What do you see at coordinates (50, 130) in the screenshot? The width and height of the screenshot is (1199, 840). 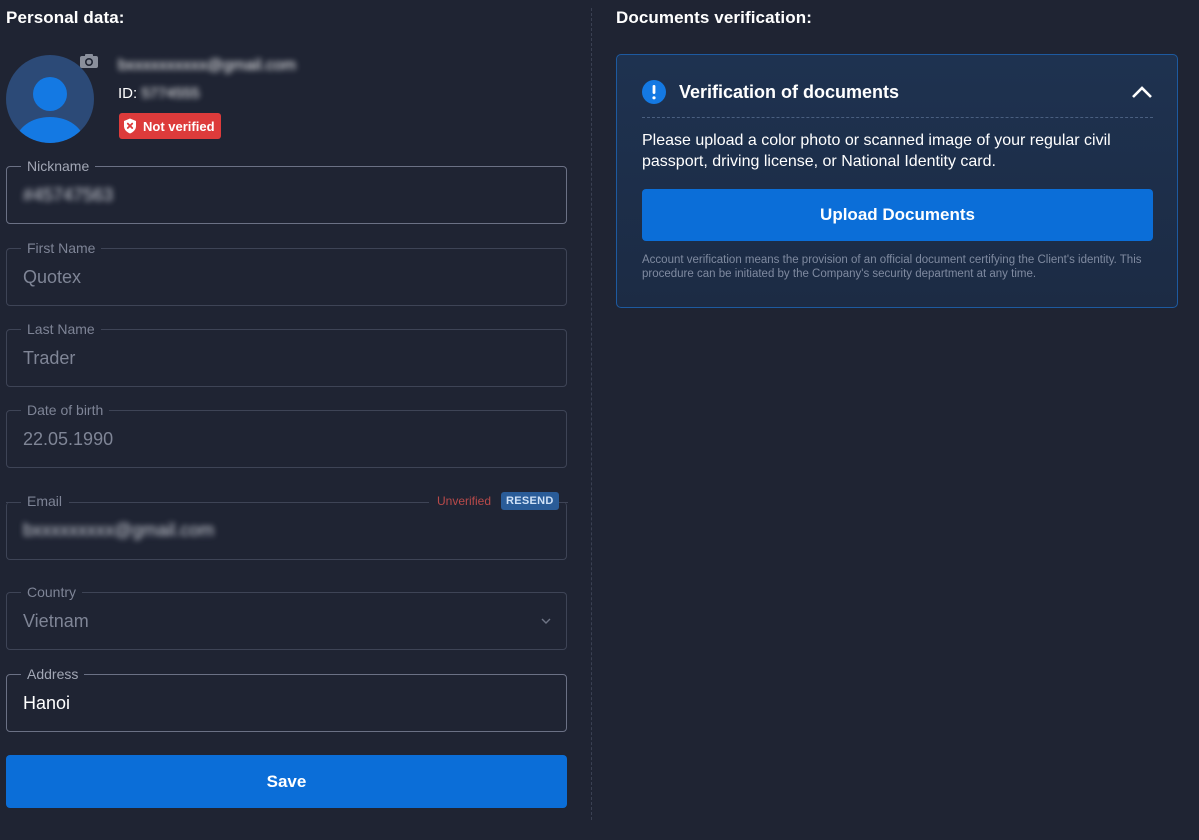 I see `avatar-body` at bounding box center [50, 130].